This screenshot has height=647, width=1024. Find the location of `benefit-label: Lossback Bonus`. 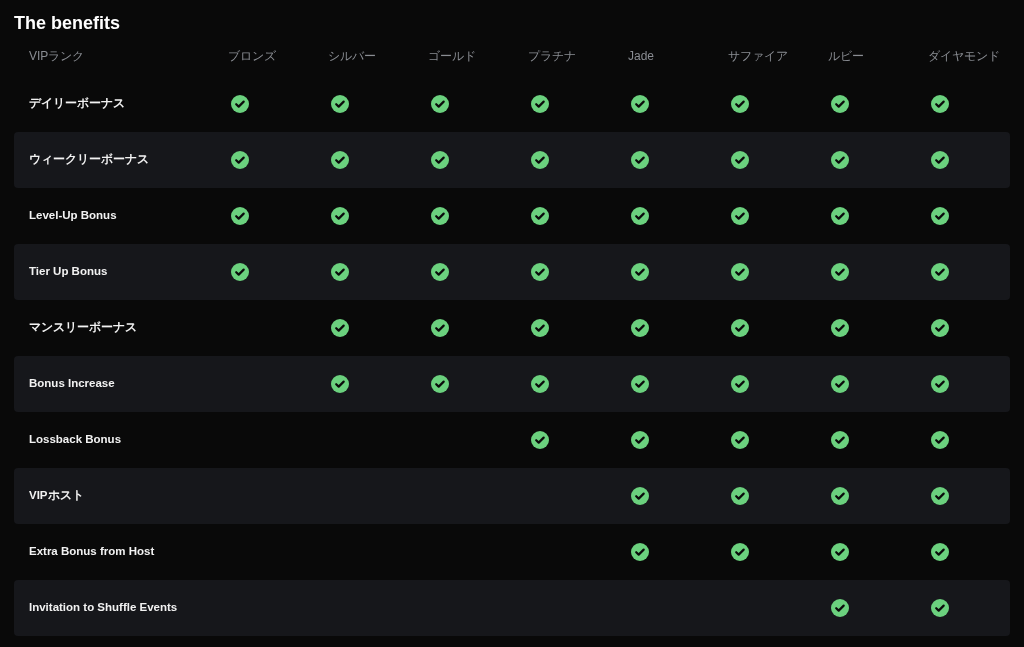

benefit-label: Lossback Bonus is located at coordinates (75, 440).